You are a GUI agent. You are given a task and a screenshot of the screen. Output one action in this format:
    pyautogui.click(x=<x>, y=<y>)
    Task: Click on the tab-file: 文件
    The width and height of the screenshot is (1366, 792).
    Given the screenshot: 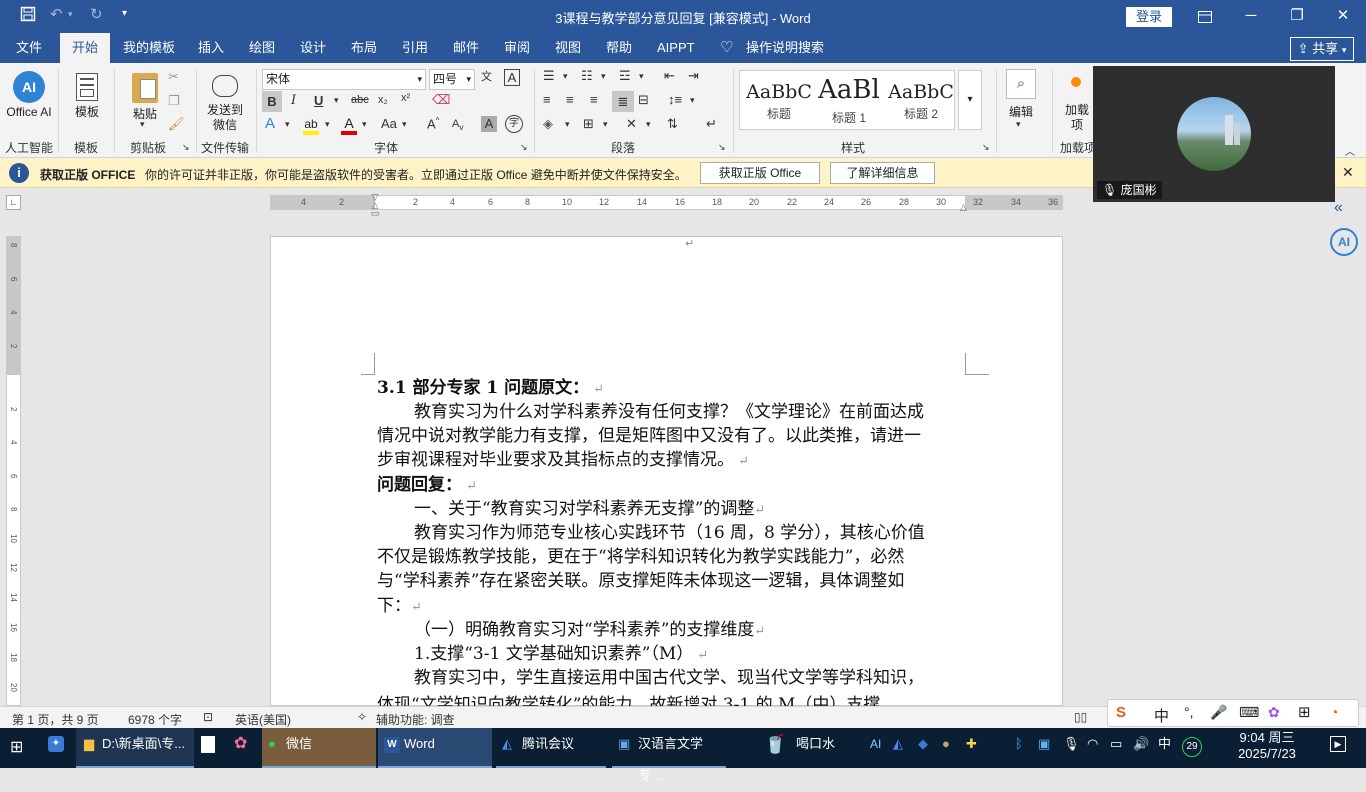 What is the action you would take?
    pyautogui.click(x=29, y=48)
    